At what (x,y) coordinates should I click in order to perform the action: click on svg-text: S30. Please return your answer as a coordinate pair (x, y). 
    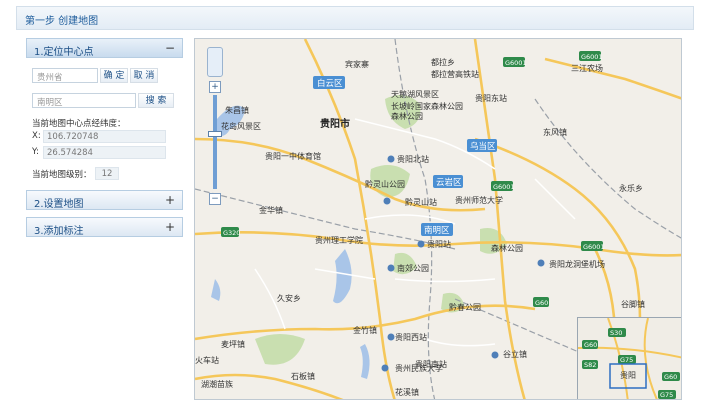
    Looking at the image, I should click on (616, 333).